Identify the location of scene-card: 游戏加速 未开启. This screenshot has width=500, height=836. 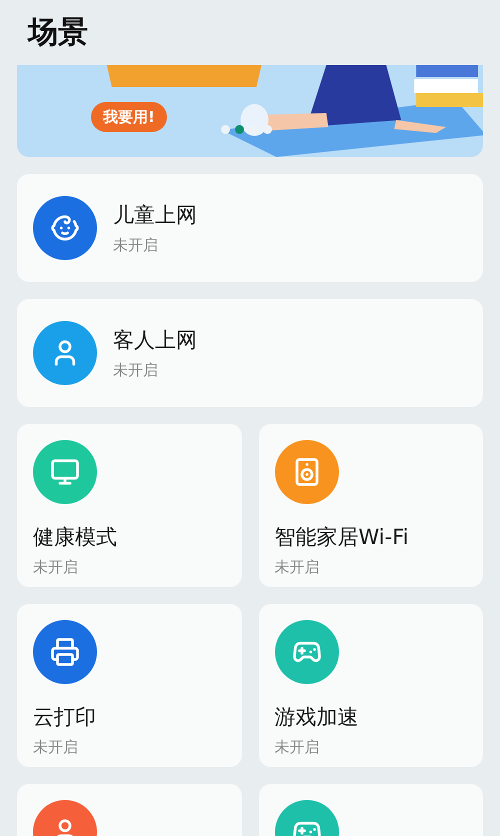
(370, 685).